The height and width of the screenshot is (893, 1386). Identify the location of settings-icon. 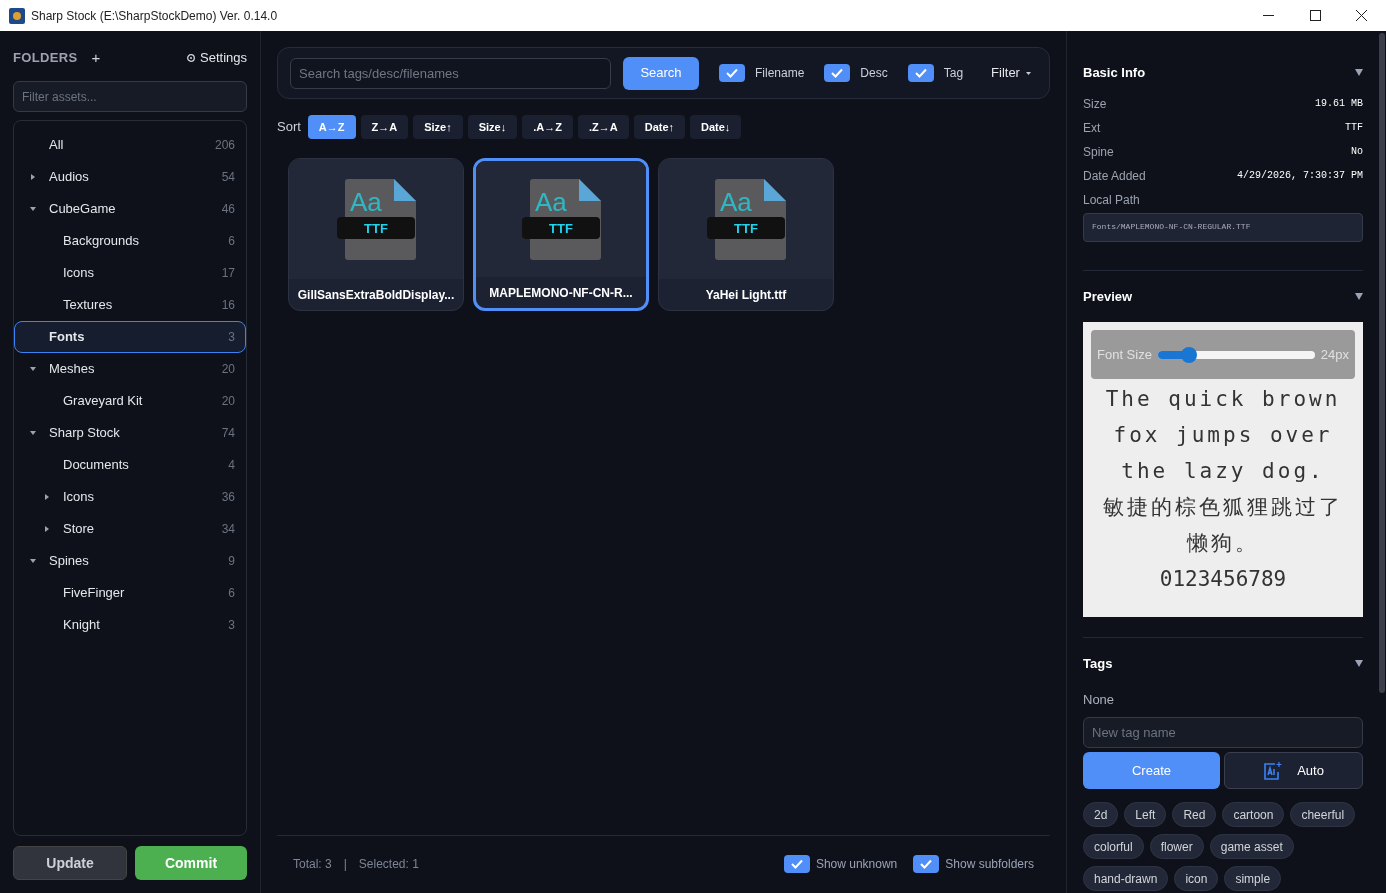
(191, 58).